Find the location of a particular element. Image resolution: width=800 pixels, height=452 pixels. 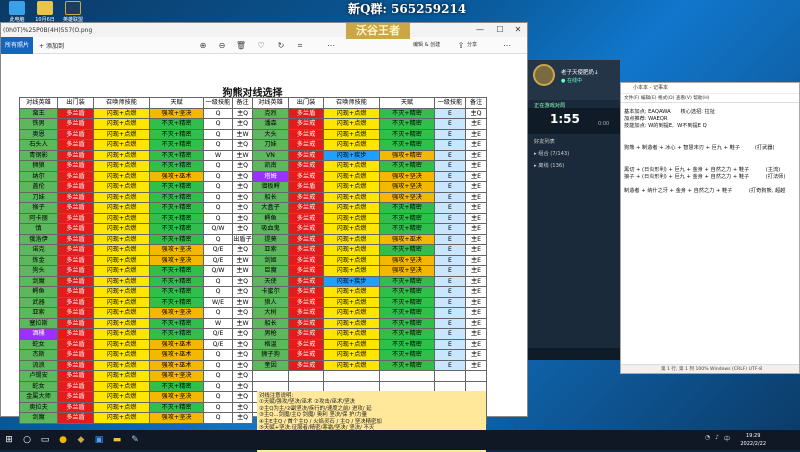

network-icon: ◔ is located at coordinates (707, 438).